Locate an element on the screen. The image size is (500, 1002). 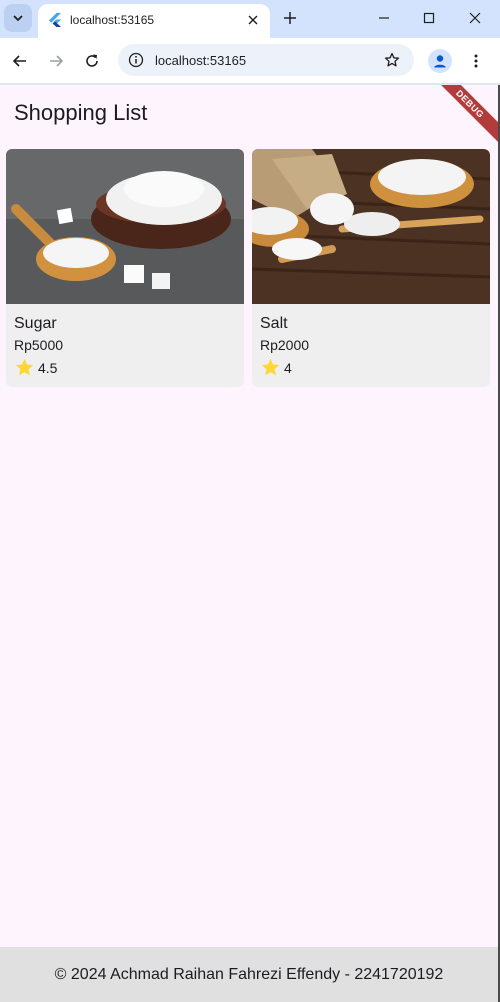
product-rating: 4 is located at coordinates (276, 367).